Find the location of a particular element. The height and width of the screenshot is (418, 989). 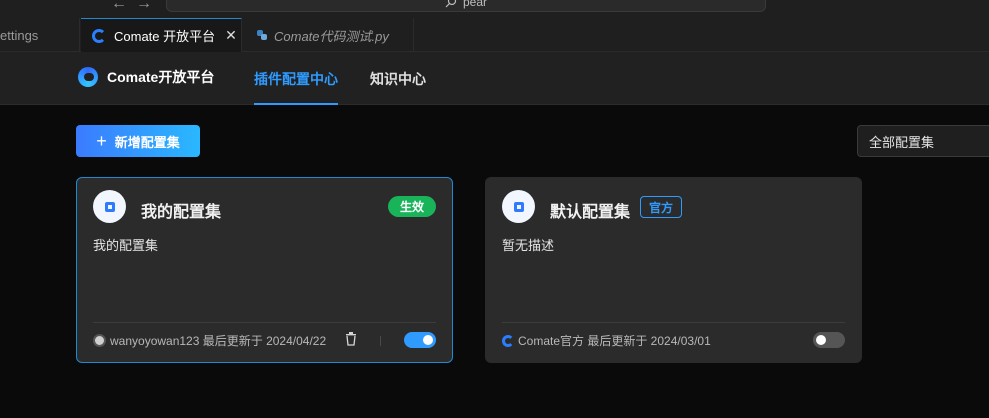

config-set-filter-select: 全部配置集 is located at coordinates (923, 141).